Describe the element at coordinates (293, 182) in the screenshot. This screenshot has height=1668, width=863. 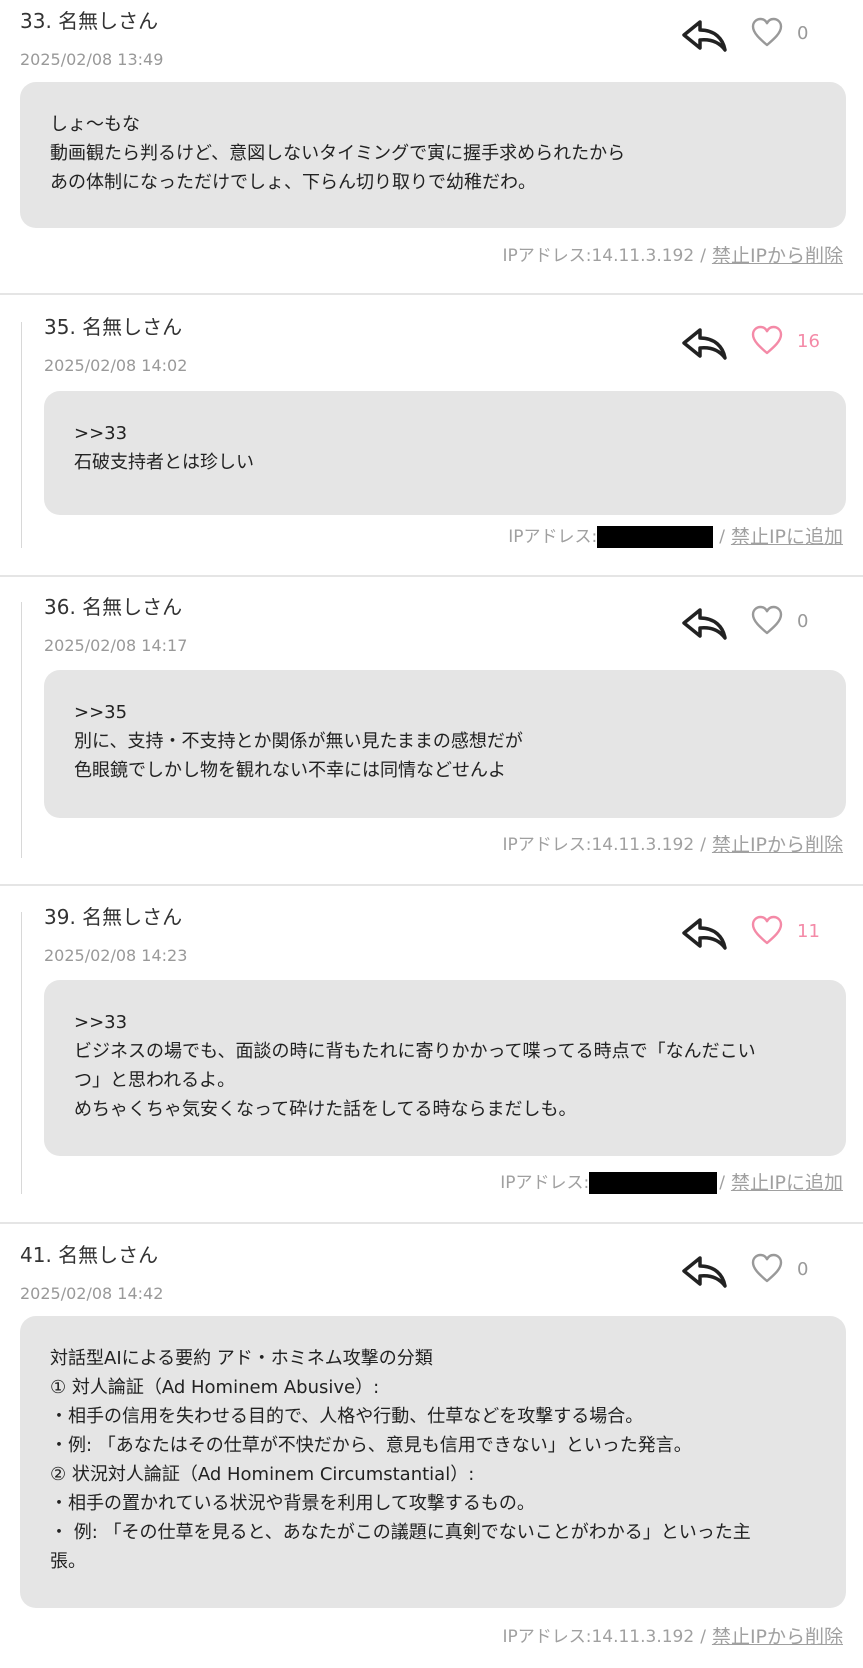
I see `comment-line: あの体制になっただけでしょ、下らん切り取りで幼稚だわ。` at that location.